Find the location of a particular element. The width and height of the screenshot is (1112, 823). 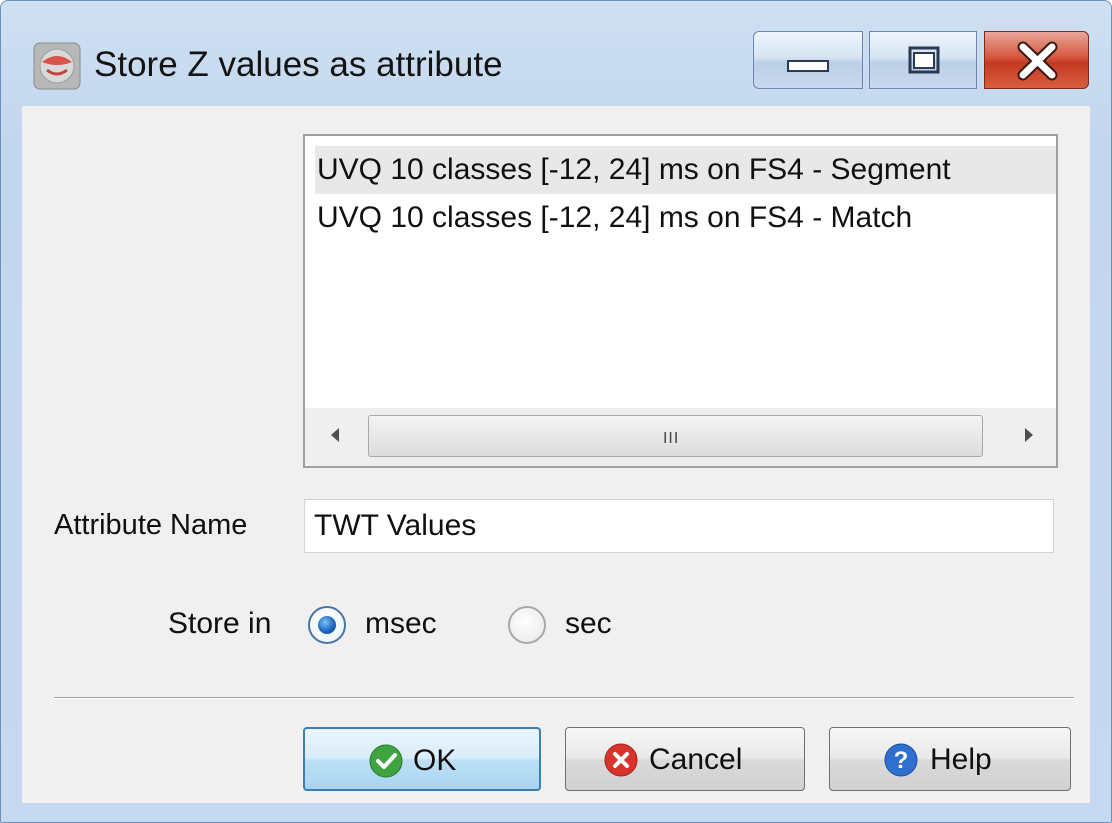

ok-button: OK is located at coordinates (422, 759).